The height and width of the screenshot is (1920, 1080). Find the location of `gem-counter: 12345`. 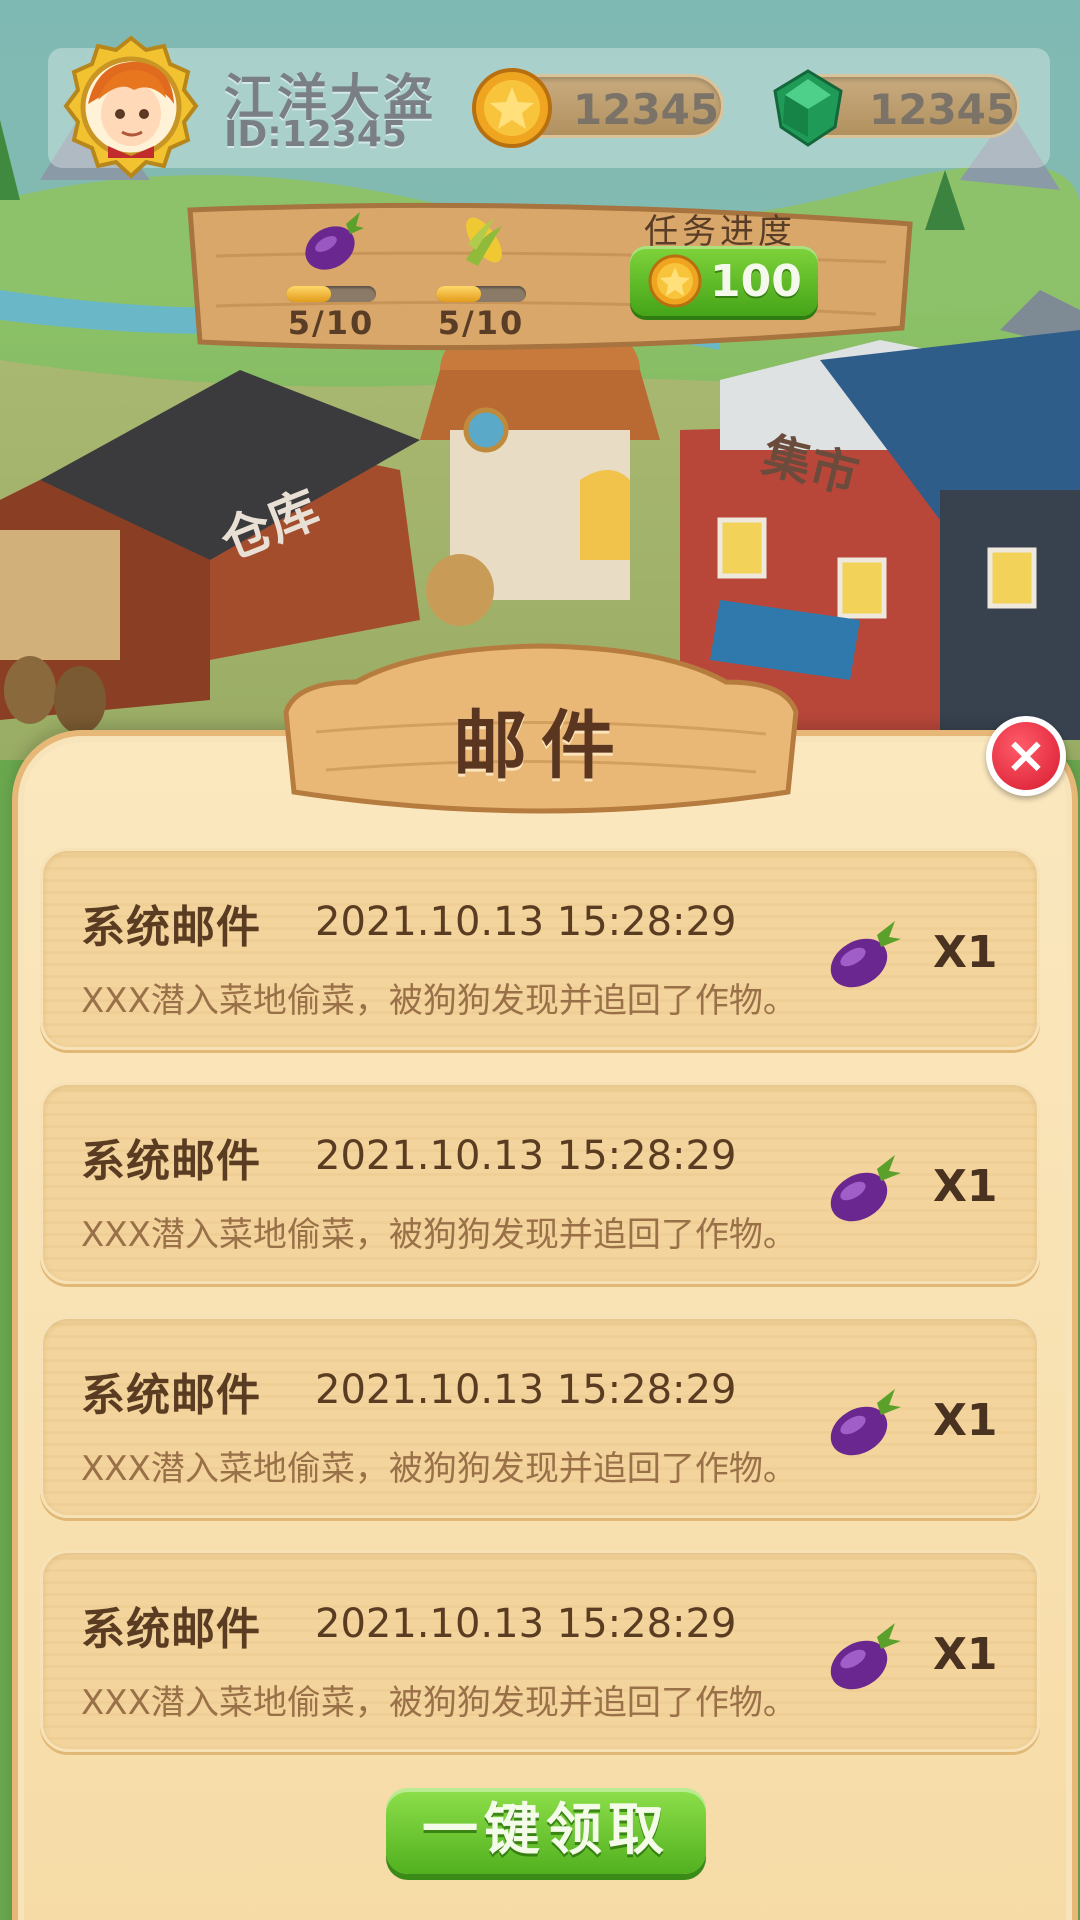

gem-counter: 12345 is located at coordinates (896, 108).